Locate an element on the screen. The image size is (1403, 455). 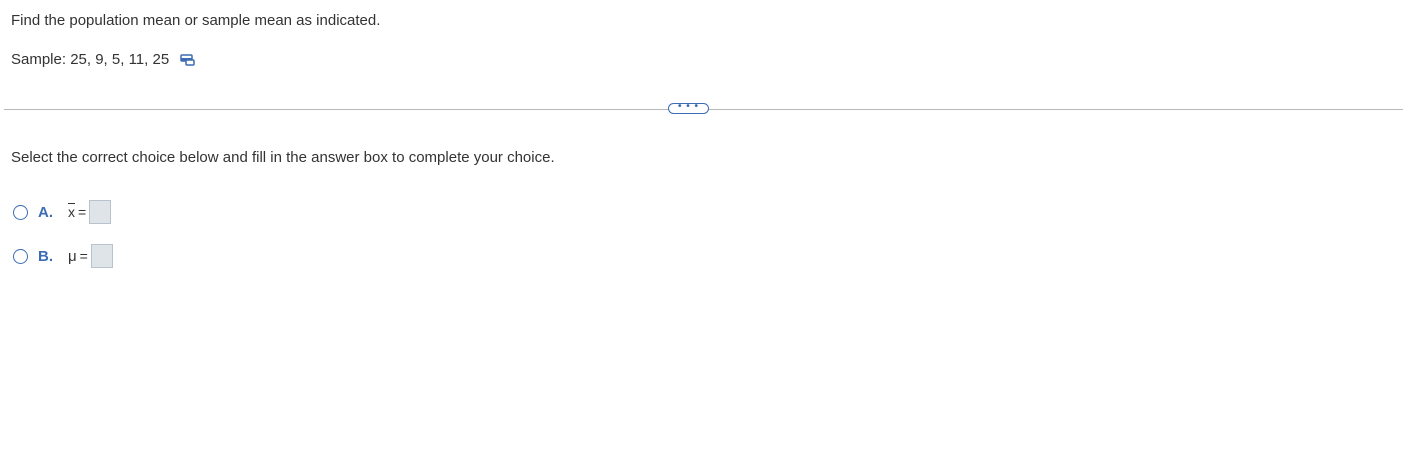
population-mean-answer-input is located at coordinates (101, 256).